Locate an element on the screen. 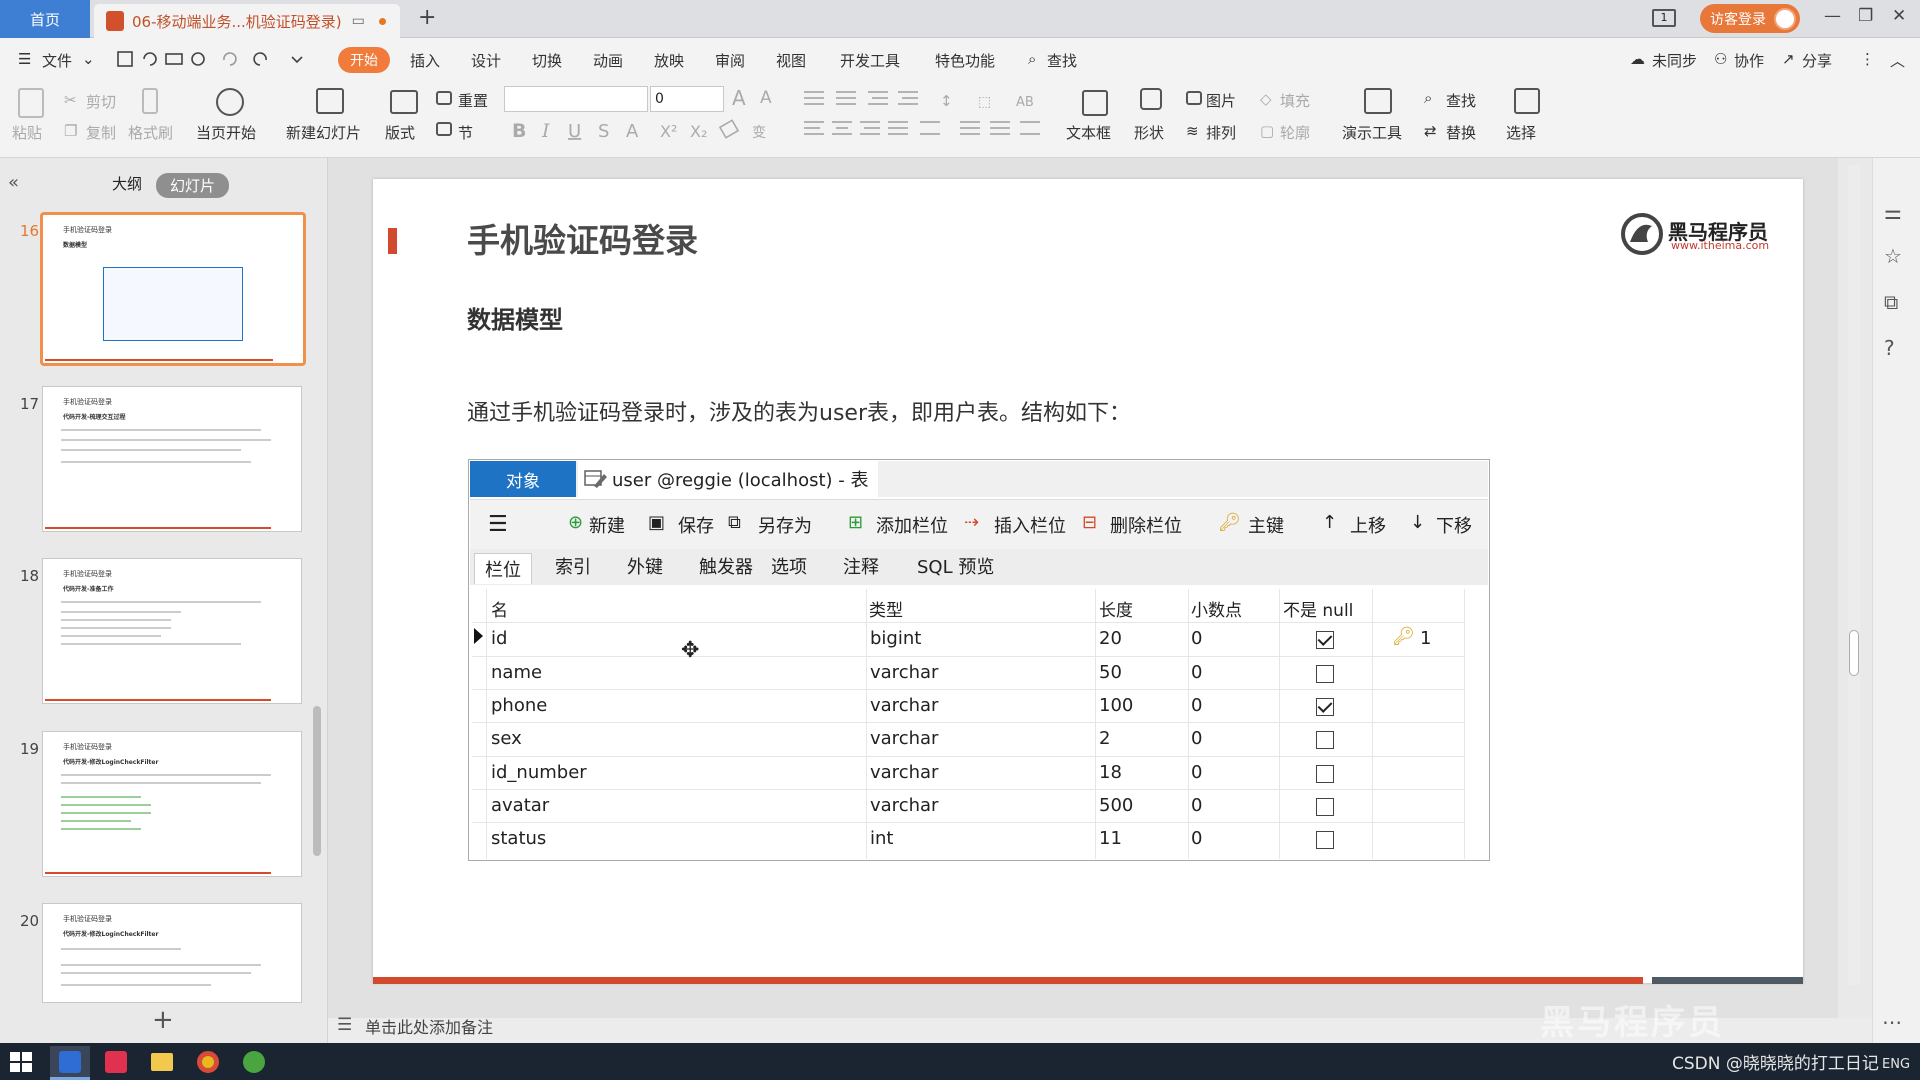  shape-icon is located at coordinates (1151, 99).